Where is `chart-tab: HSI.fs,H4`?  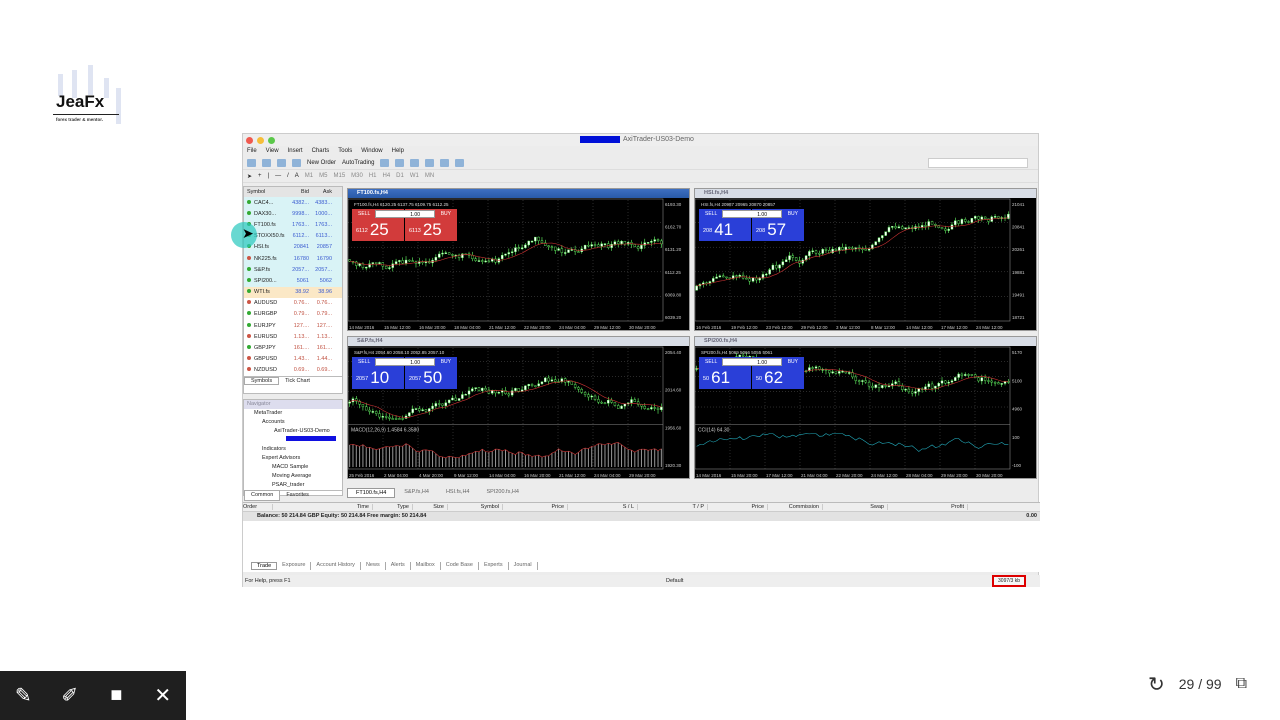 chart-tab: HSI.fs,H4 is located at coordinates (458, 493).